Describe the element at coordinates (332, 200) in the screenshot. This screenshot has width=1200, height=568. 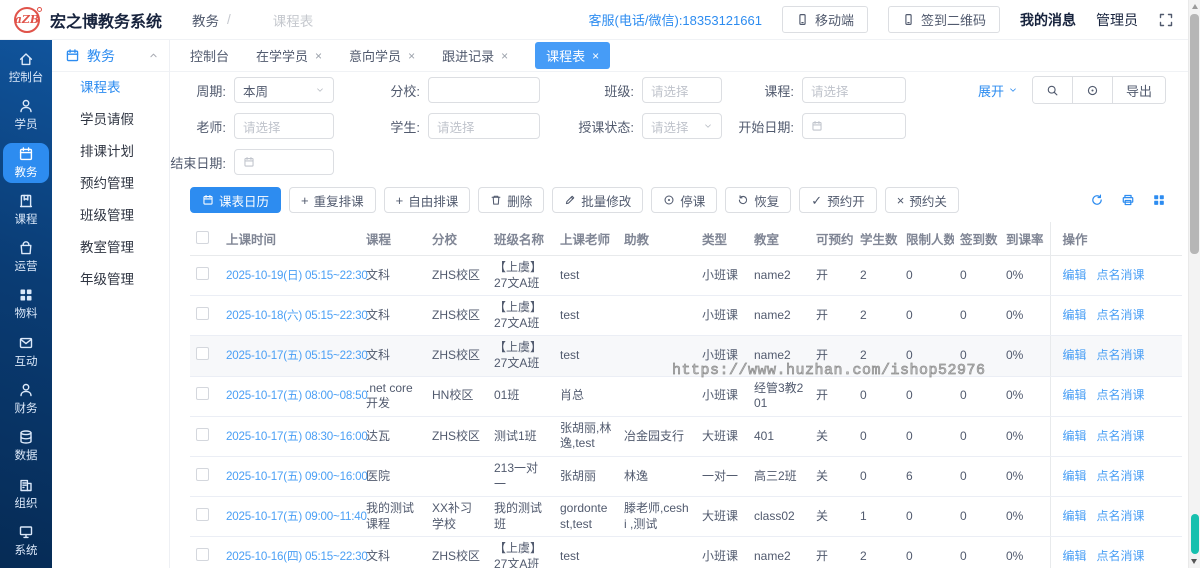
I see `repeat-schedule-button: + 重复排课` at that location.